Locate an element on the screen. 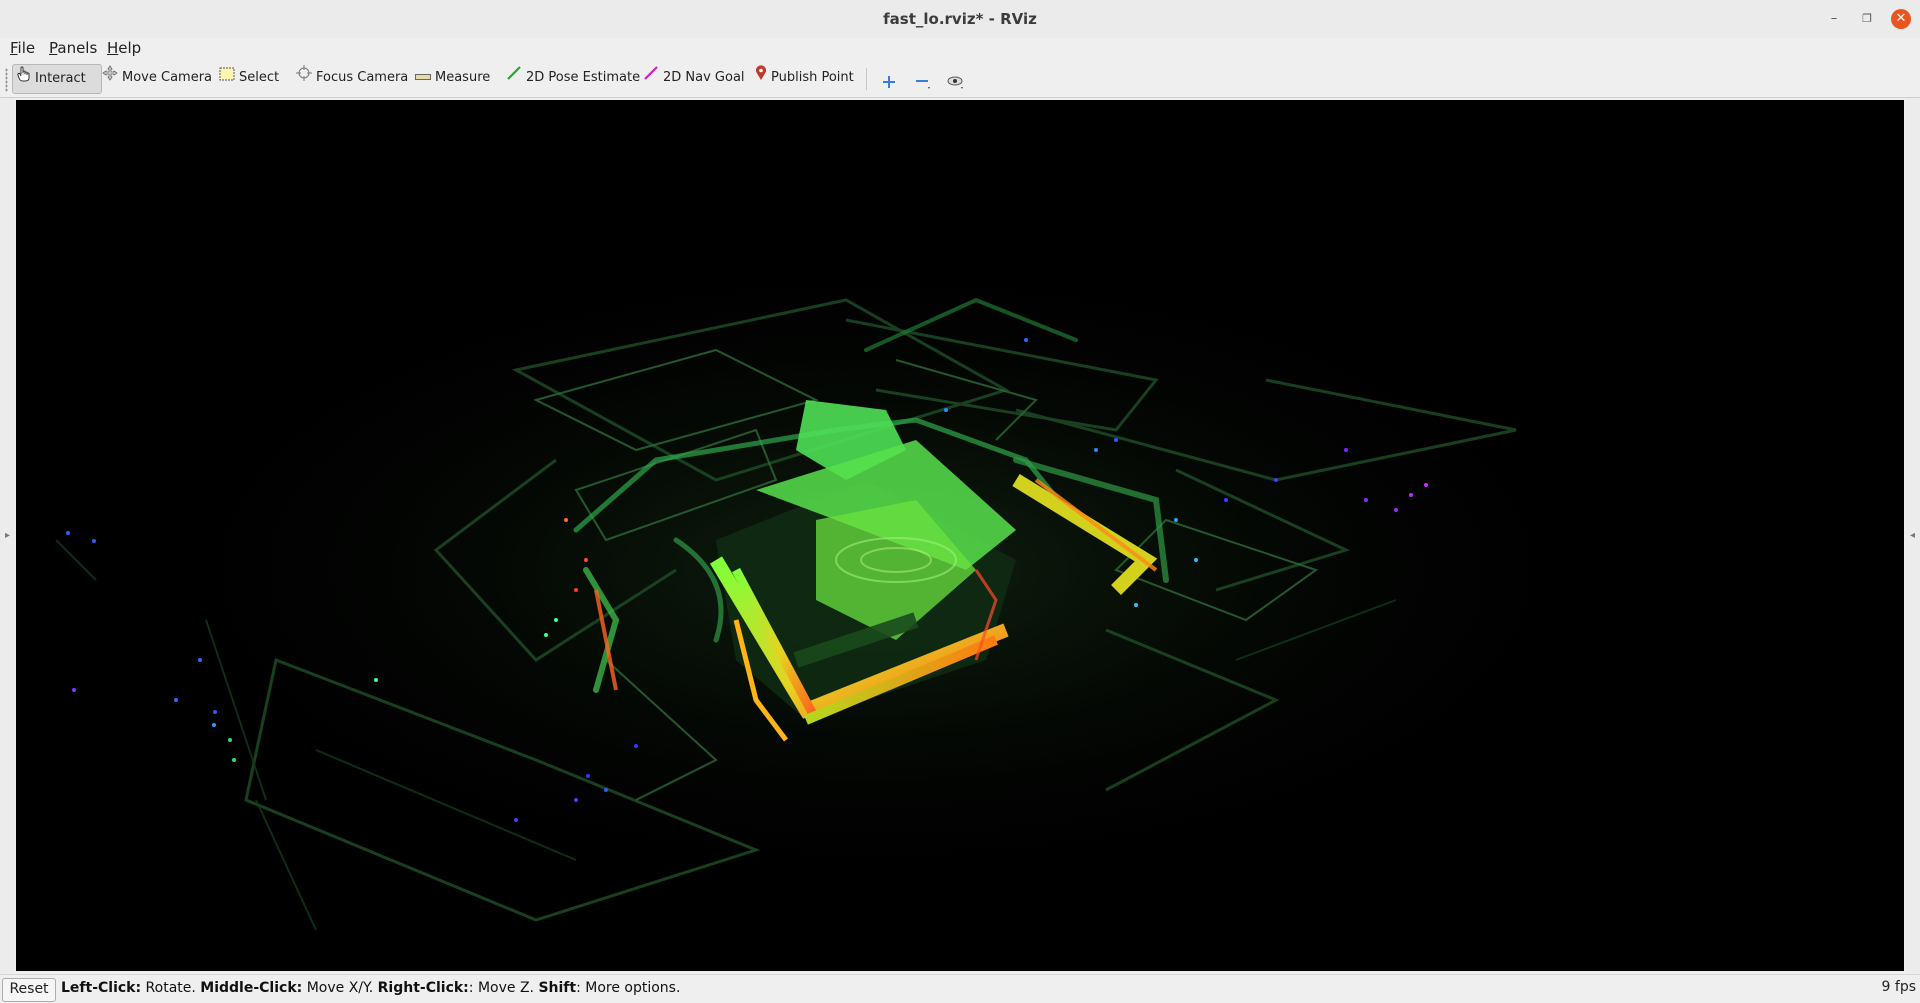  eye-icon is located at coordinates (956, 82).